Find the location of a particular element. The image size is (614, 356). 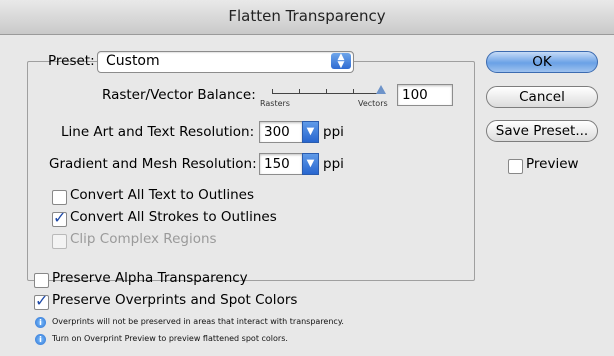

preview-checkbox is located at coordinates (515, 166).